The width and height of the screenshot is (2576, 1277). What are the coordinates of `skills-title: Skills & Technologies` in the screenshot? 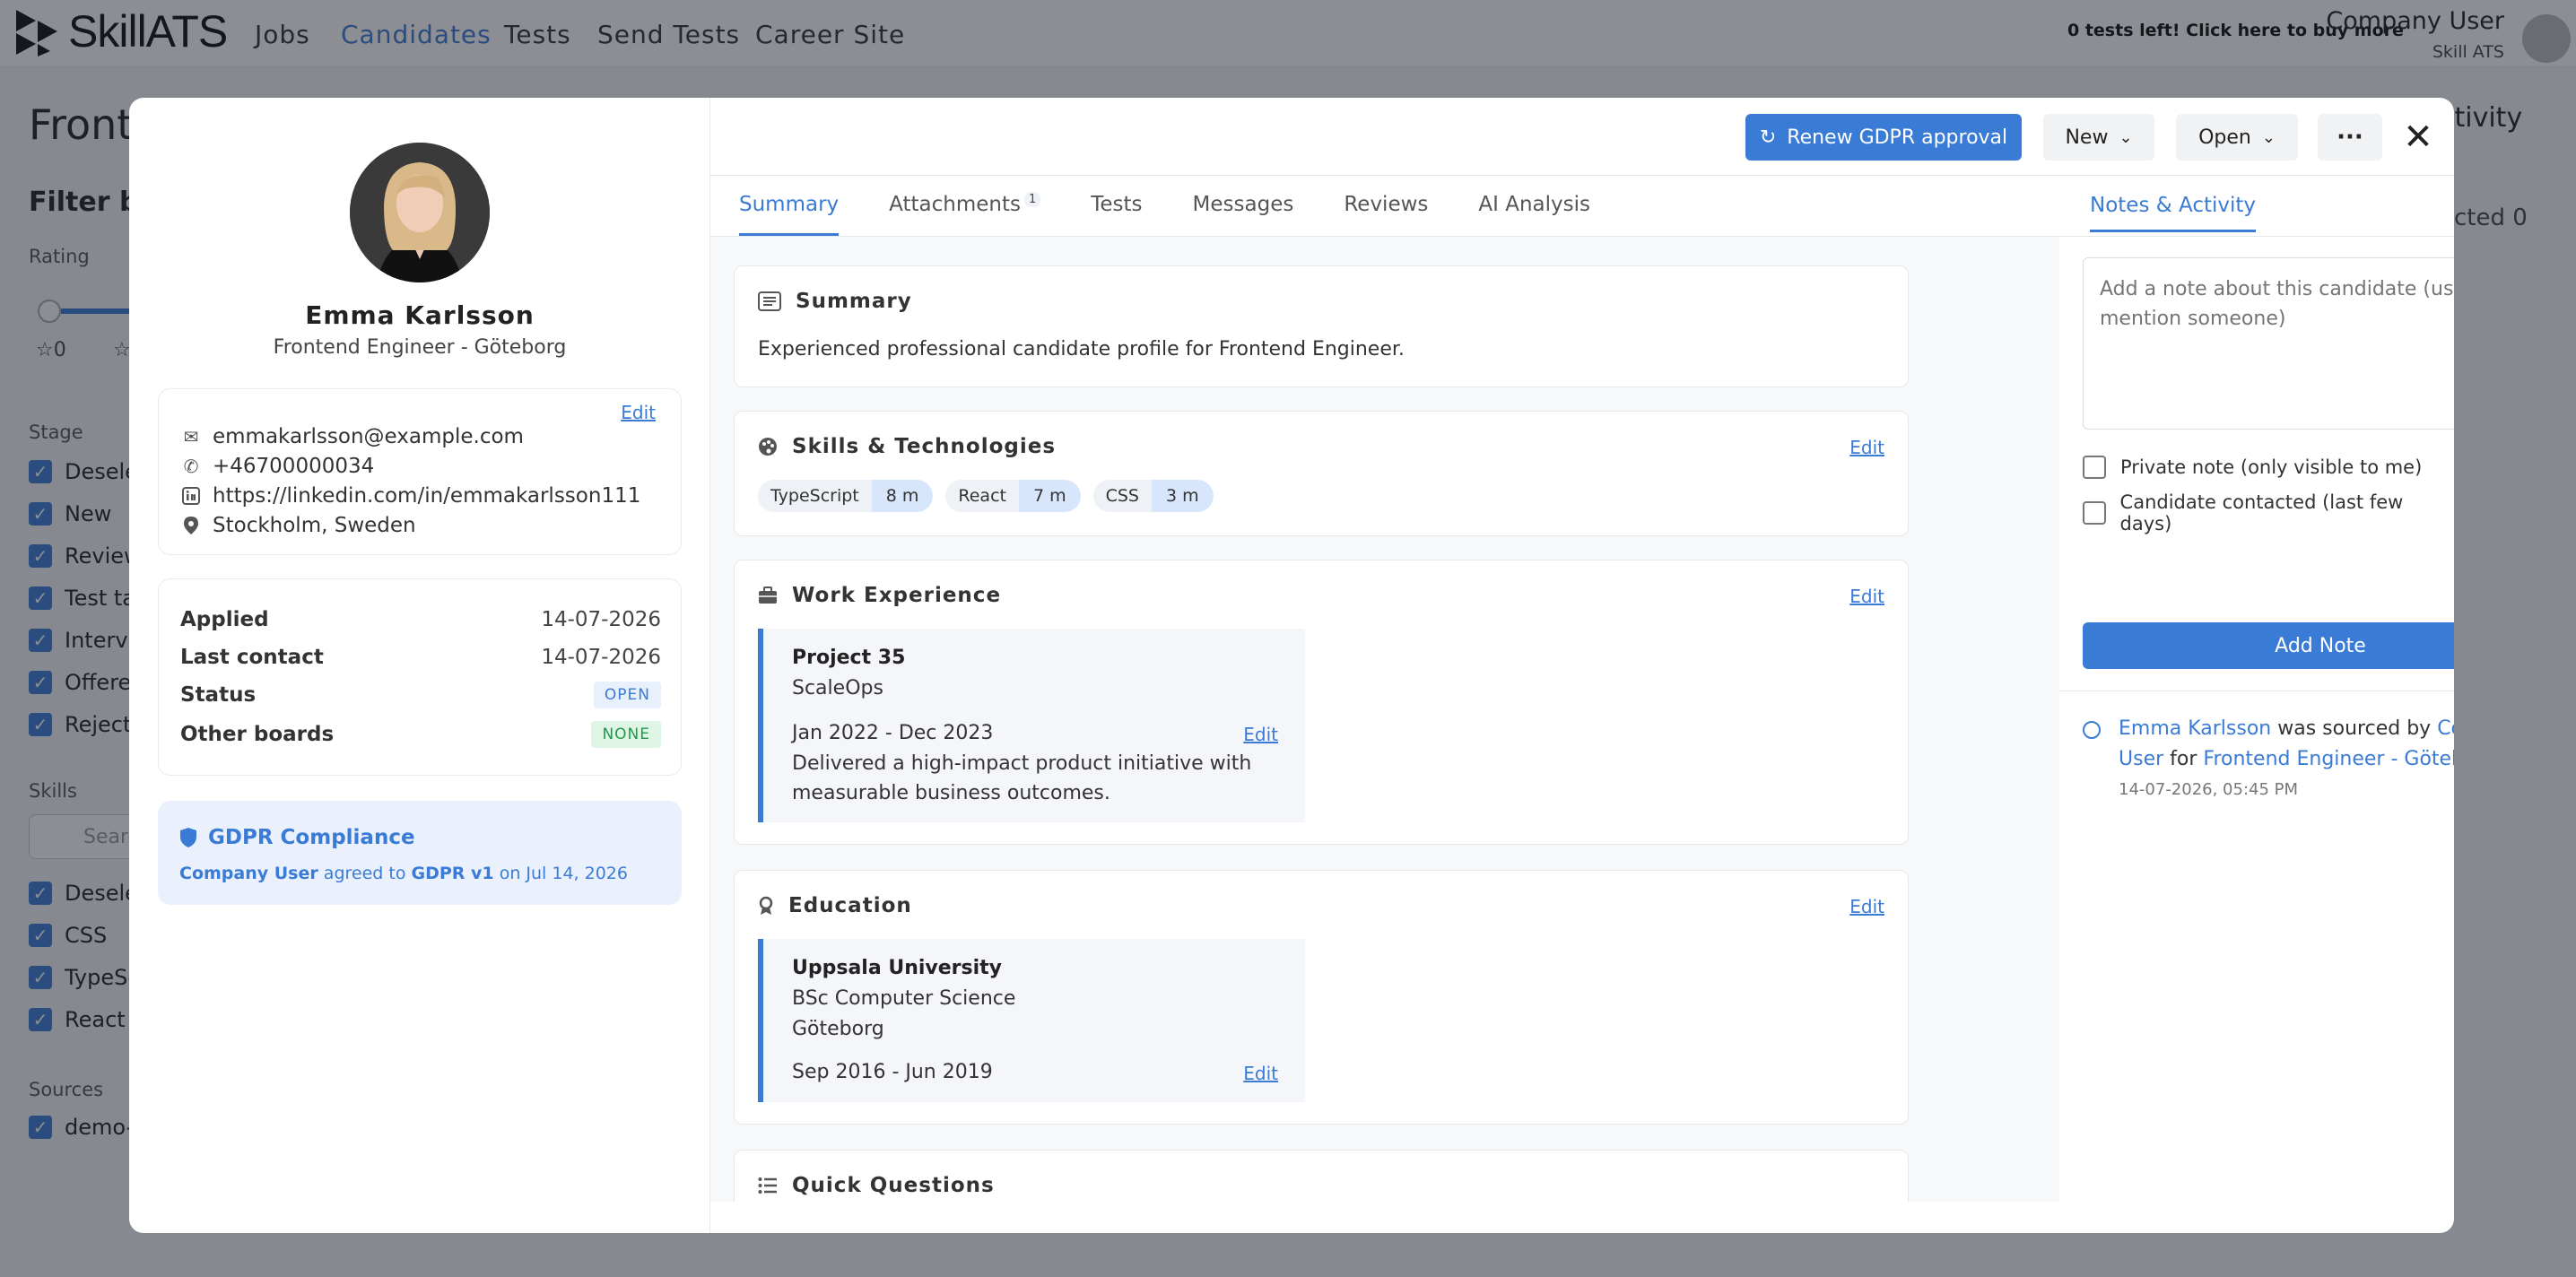 It's located at (907, 446).